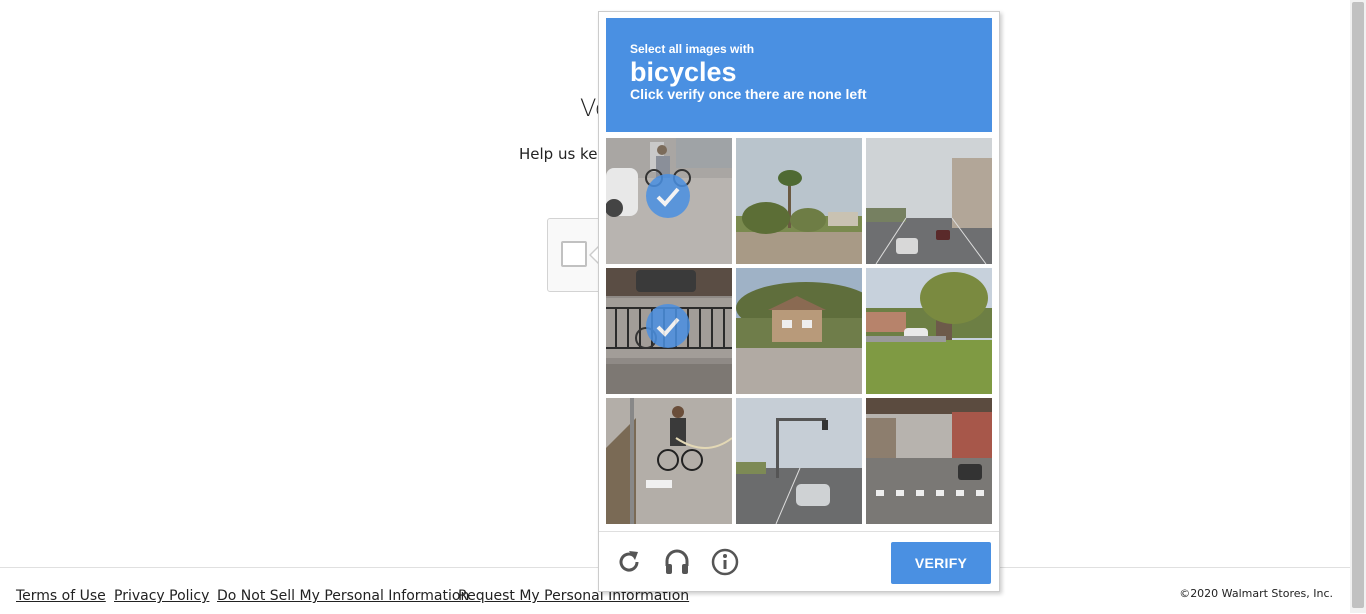 The image size is (1366, 614). I want to click on info-icon, so click(725, 562).